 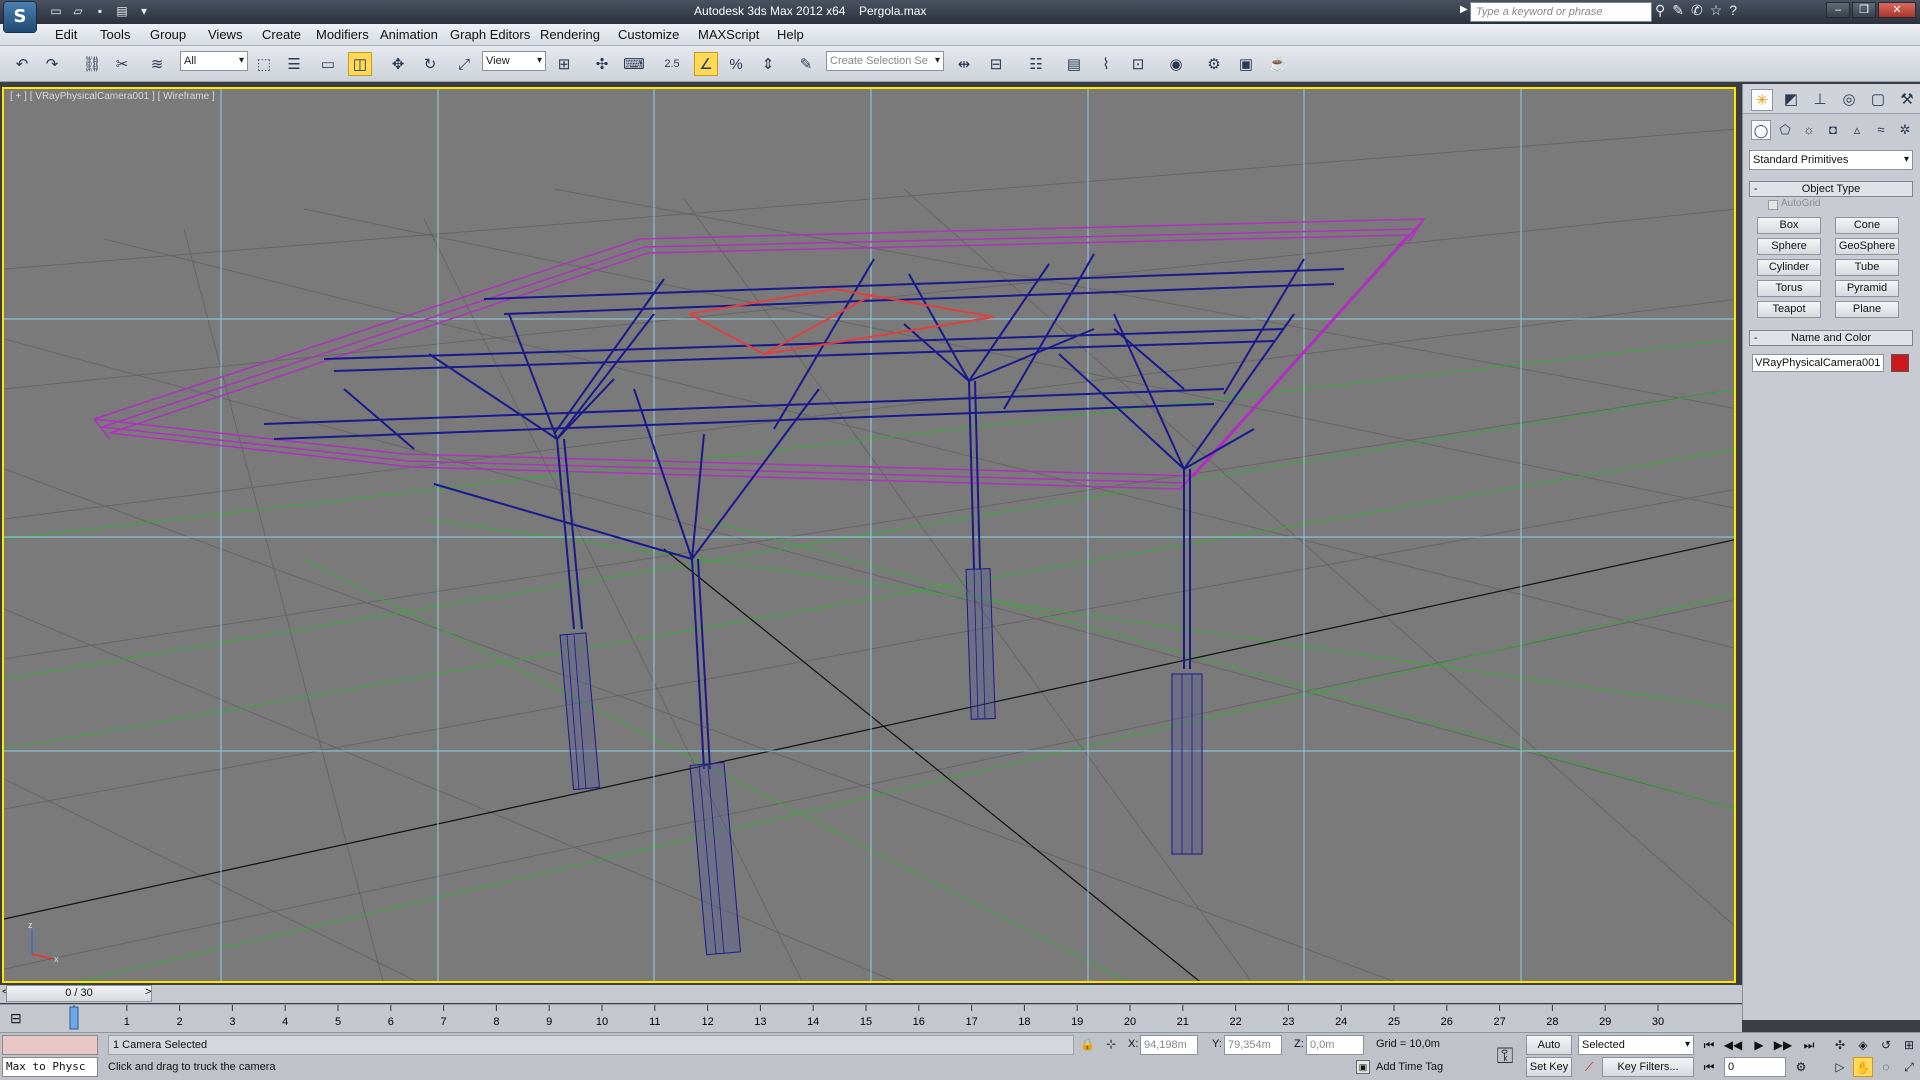 I want to click on current-frame-marker, so click(x=74, y=1018).